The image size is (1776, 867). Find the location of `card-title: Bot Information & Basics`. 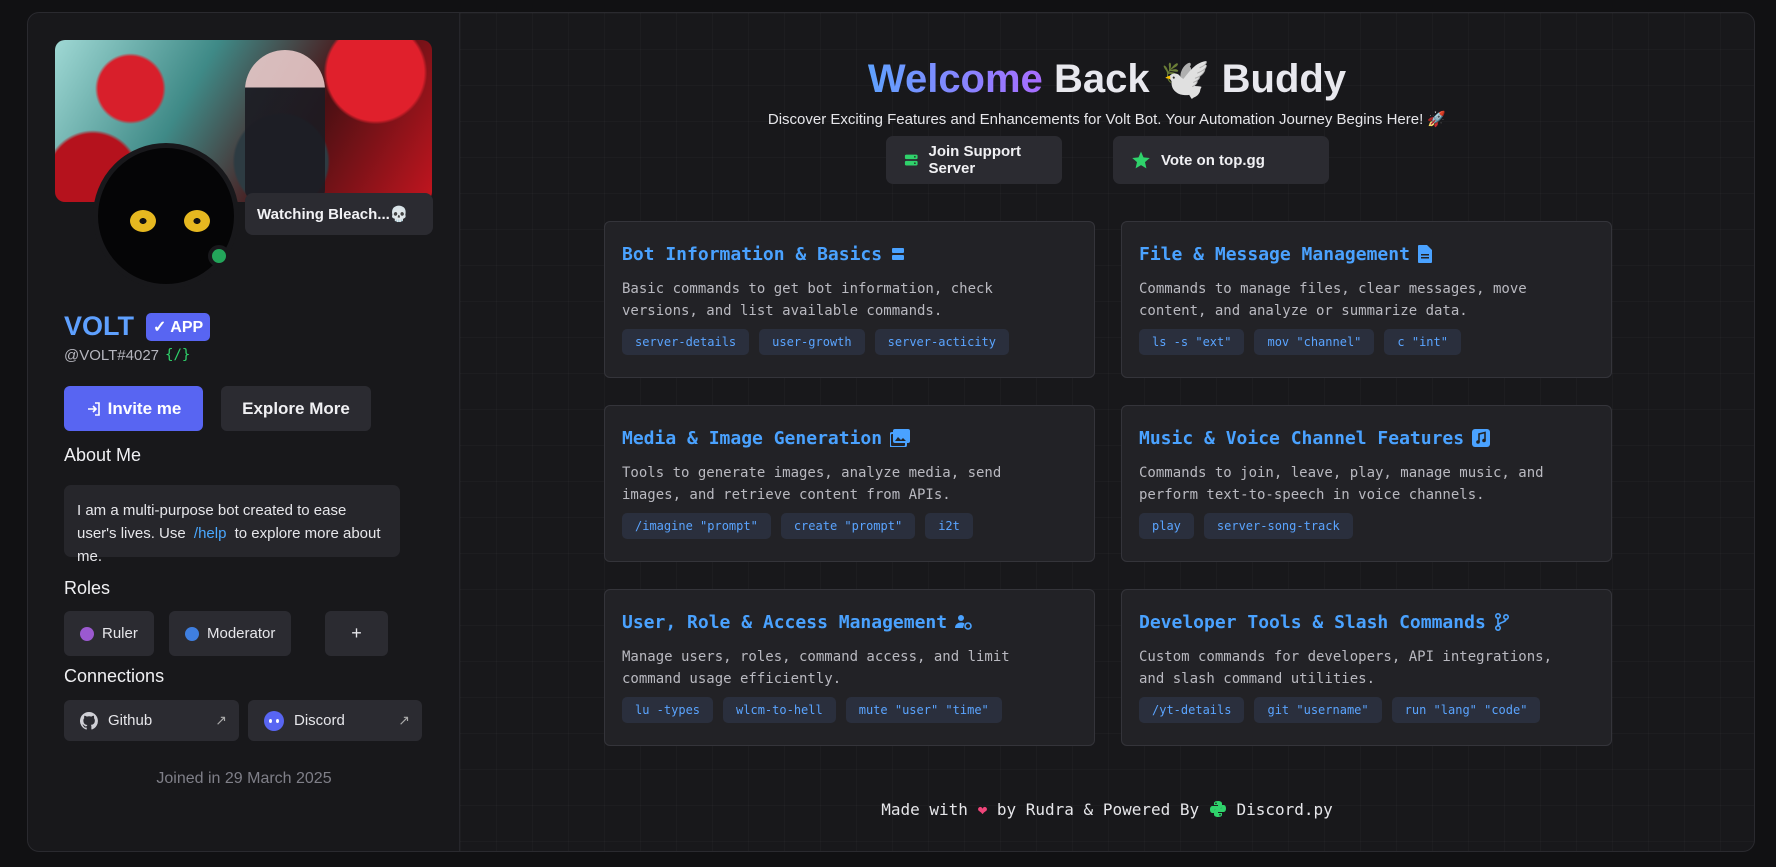

card-title: Bot Information & Basics is located at coordinates (849, 254).